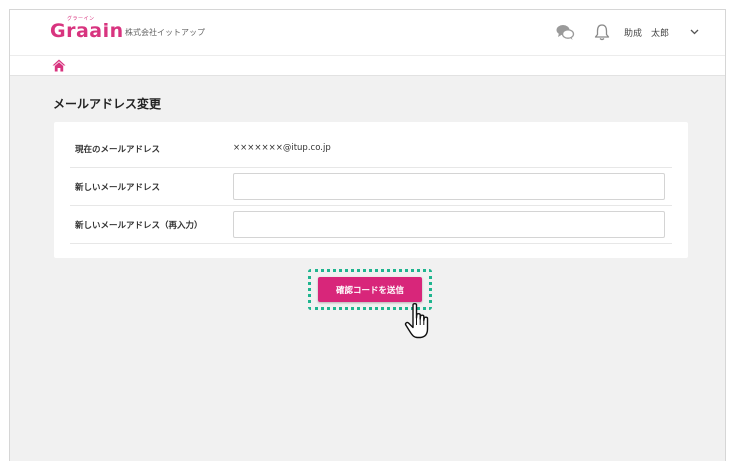 The height and width of the screenshot is (461, 735). Describe the element at coordinates (118, 188) in the screenshot. I see `new-email-label: 新しいメールアドレス` at that location.